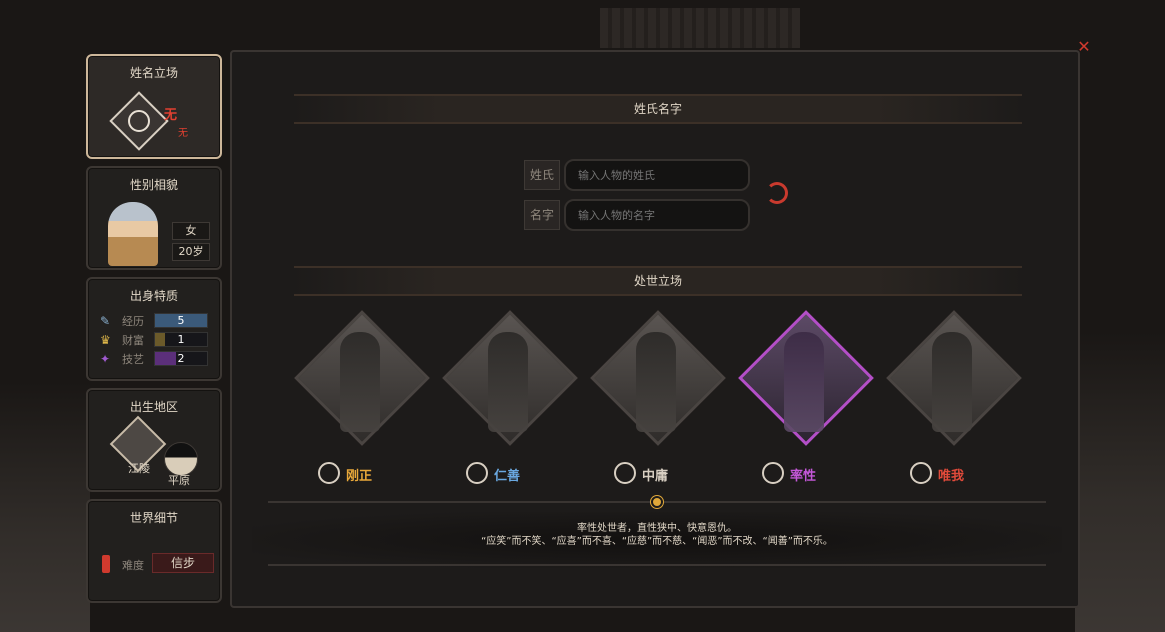 The image size is (1165, 632). Describe the element at coordinates (657, 565) in the screenshot. I see `divider` at that location.